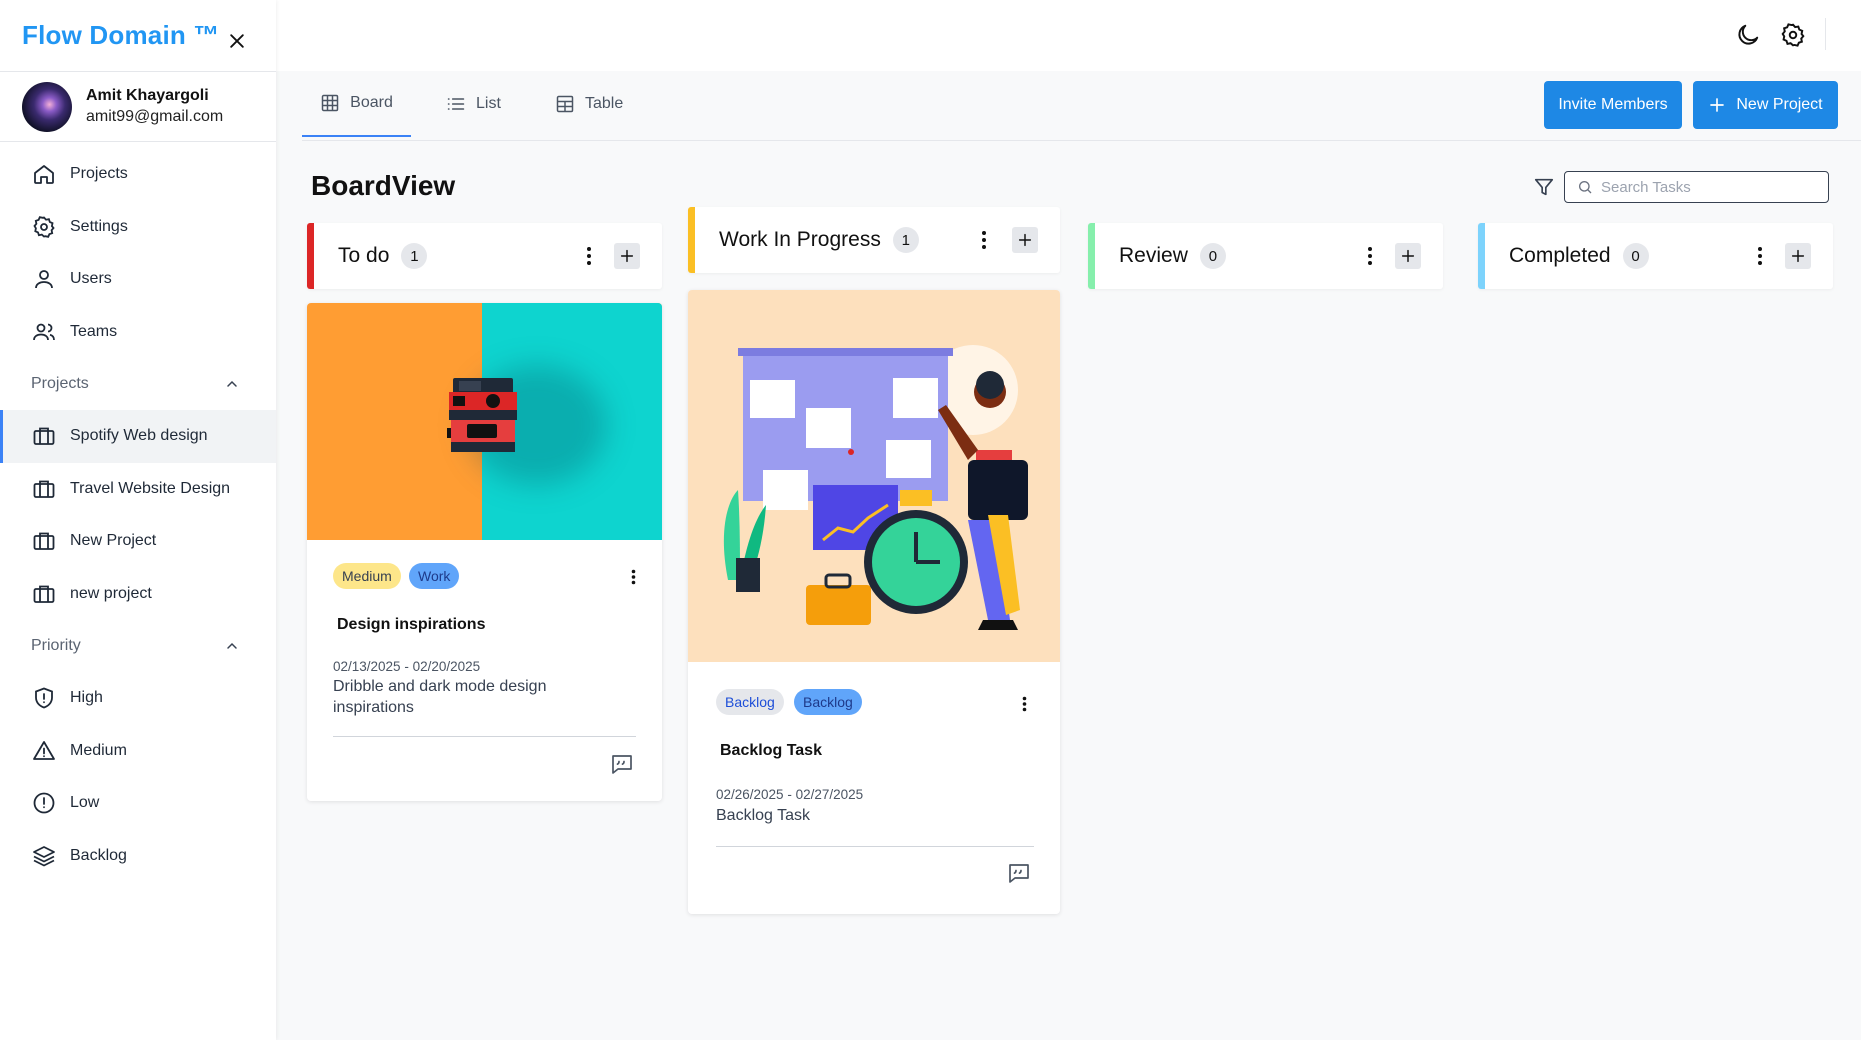 The image size is (1861, 1040). What do you see at coordinates (367, 576) in the screenshot?
I see `priority-tag: Medium` at bounding box center [367, 576].